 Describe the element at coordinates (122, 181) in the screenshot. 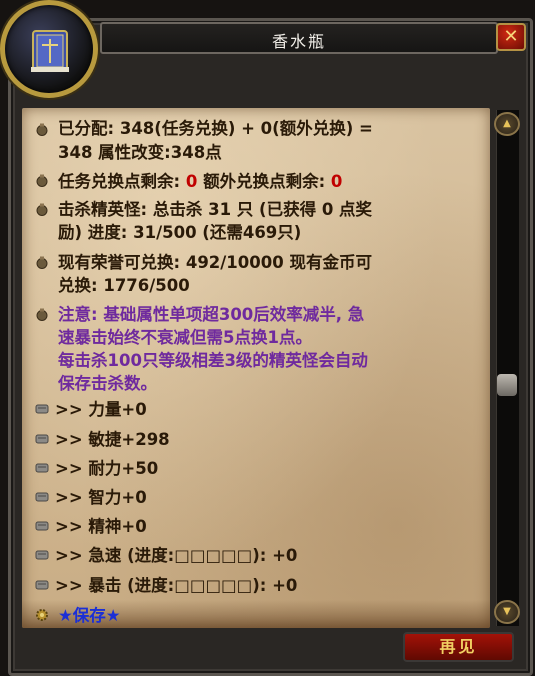

I see `quest-remaining-label: 任务兑换点剩余:` at that location.